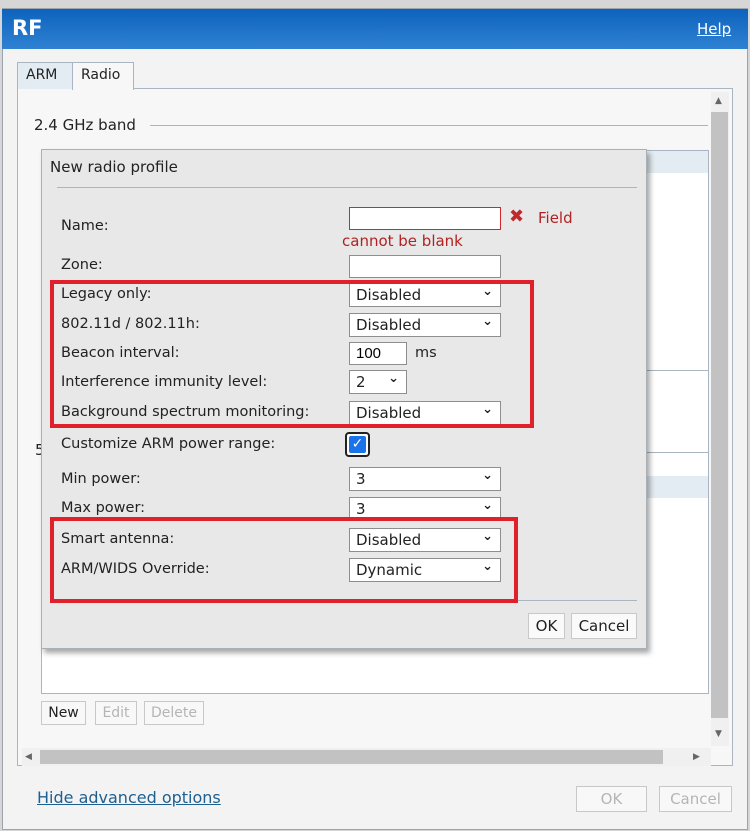 This screenshot has width=750, height=831. Describe the element at coordinates (174, 713) in the screenshot. I see `delete-button: Delete` at that location.